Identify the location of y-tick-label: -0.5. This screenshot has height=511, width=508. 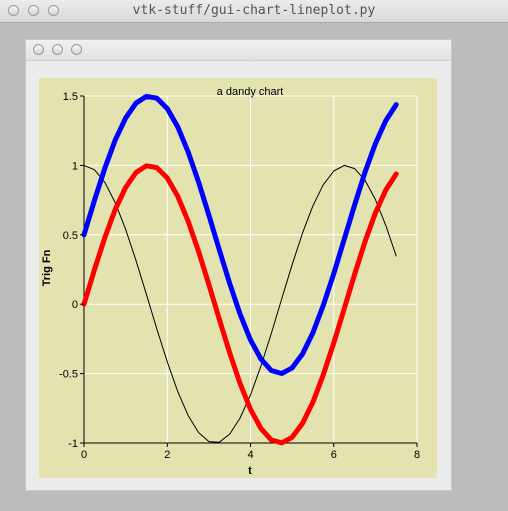
(68, 375).